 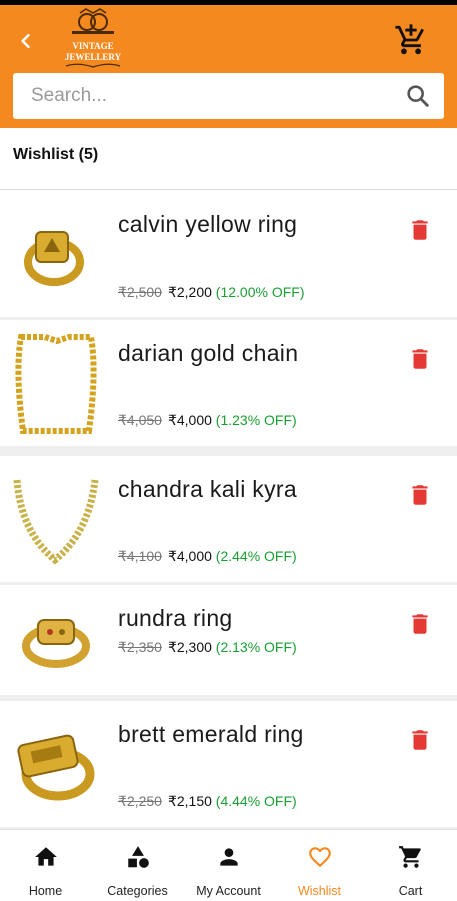 I want to click on product-name: calvin yellow ring, so click(x=243, y=224).